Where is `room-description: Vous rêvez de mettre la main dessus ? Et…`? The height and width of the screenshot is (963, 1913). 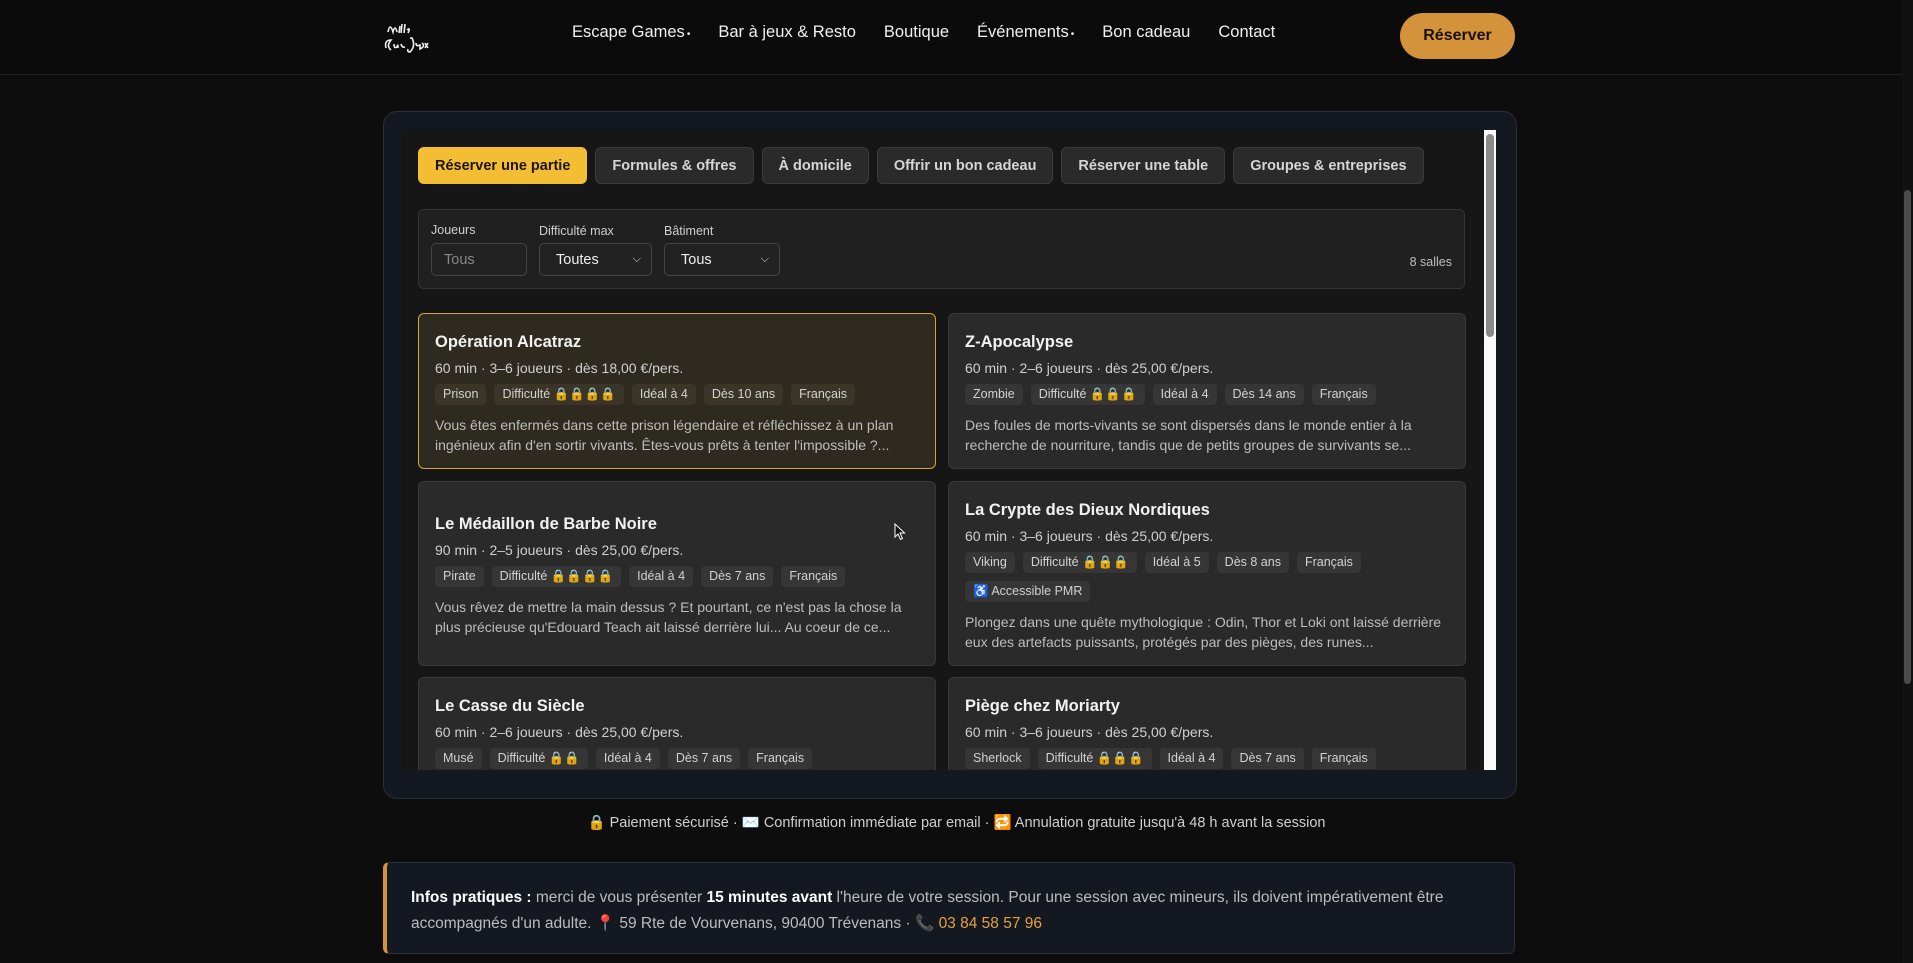
room-description: Vous rêvez de mettre la main dessus ? Et… is located at coordinates (668, 617).